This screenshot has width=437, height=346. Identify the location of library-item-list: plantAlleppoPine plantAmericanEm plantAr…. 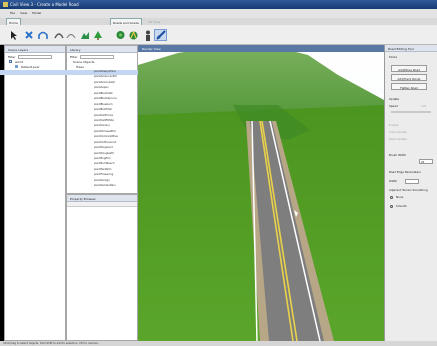
(69, 131).